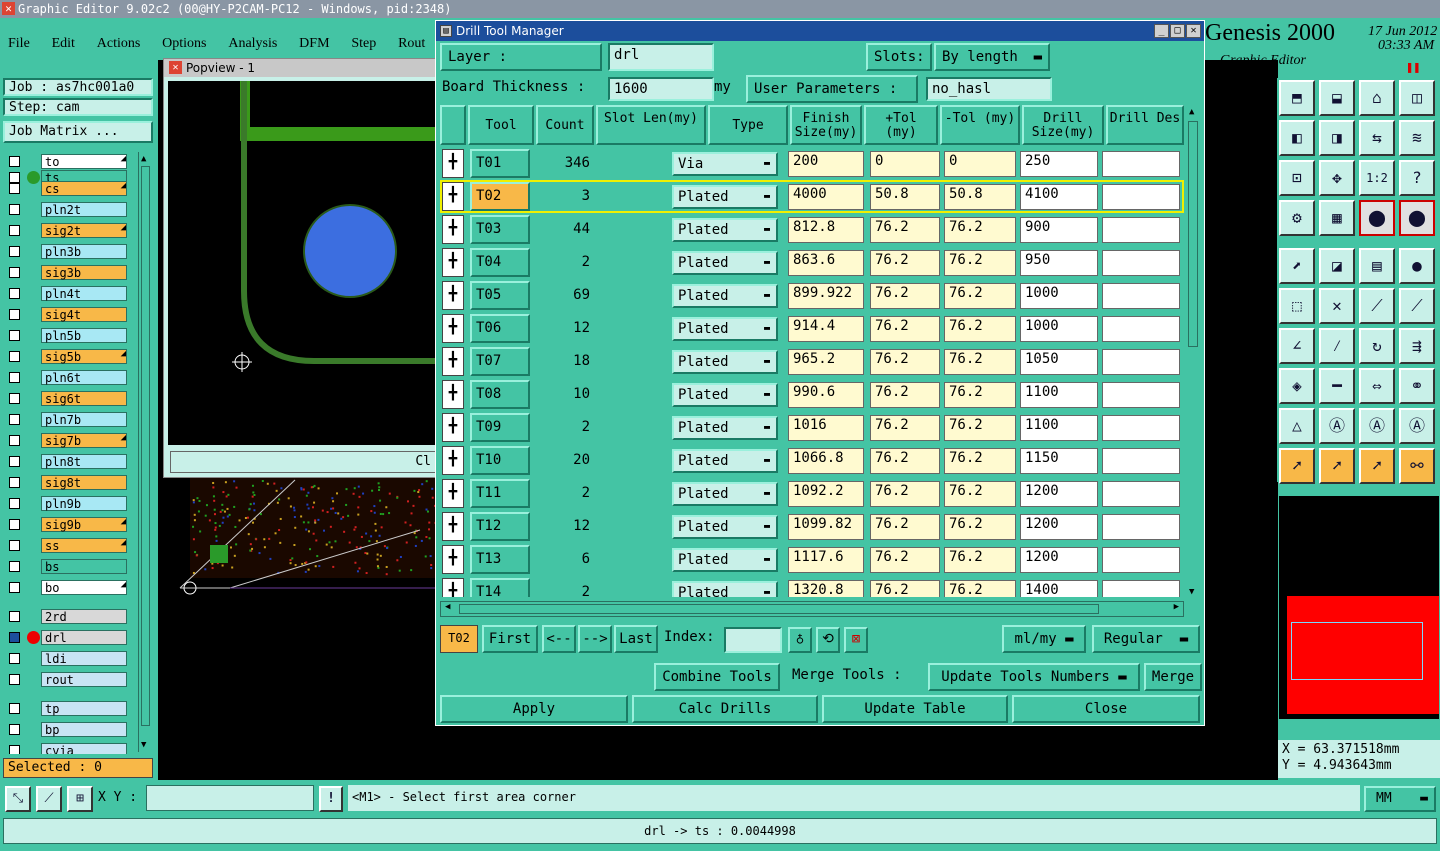 This screenshot has height=851, width=1440. What do you see at coordinates (1377, 138) in the screenshot?
I see `swap-icon: ⇆` at bounding box center [1377, 138].